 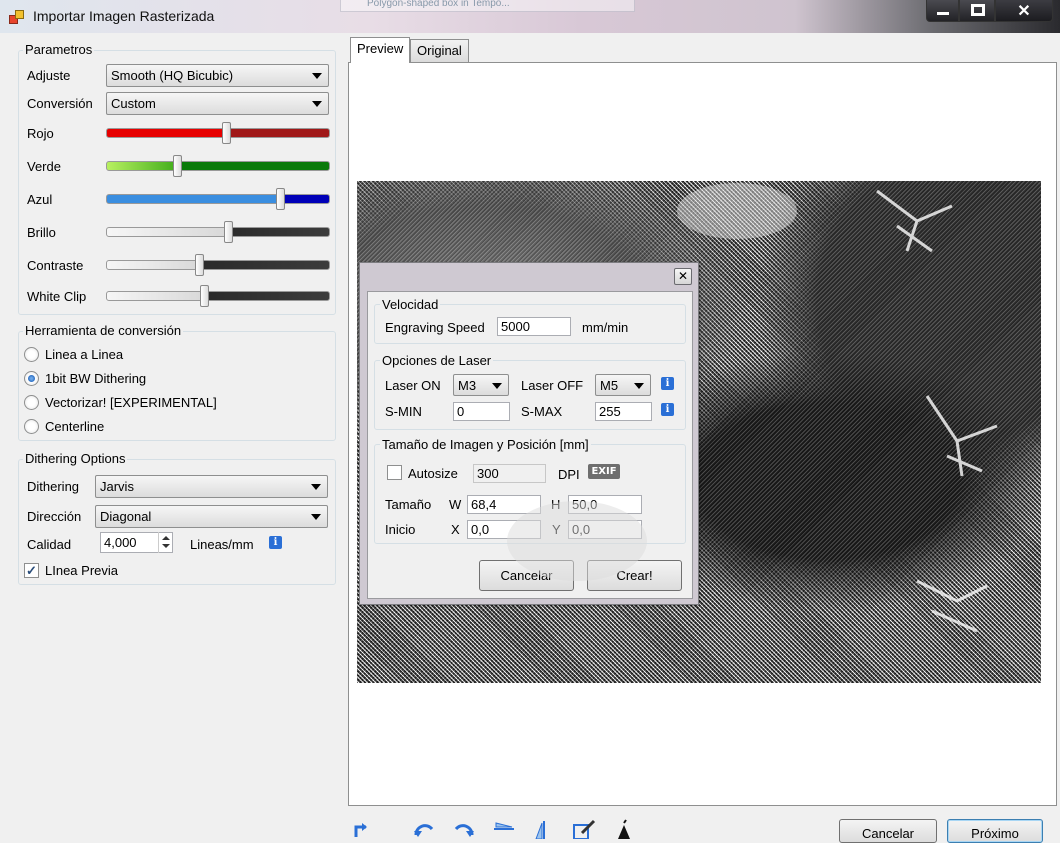 I want to click on linea-previa-label: LInea Previa, so click(x=81, y=570).